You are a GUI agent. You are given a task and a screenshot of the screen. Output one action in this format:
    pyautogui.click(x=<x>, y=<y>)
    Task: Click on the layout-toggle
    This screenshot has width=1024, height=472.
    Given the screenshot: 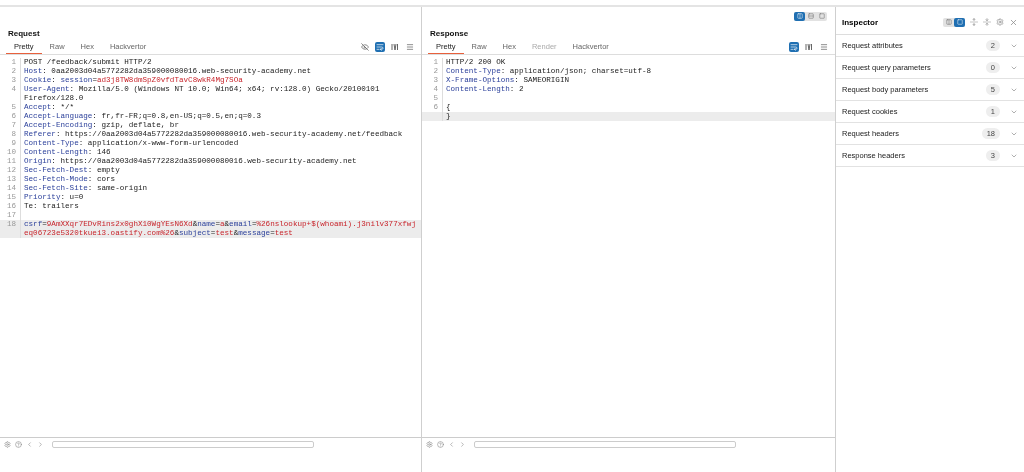 What is the action you would take?
    pyautogui.click(x=810, y=16)
    